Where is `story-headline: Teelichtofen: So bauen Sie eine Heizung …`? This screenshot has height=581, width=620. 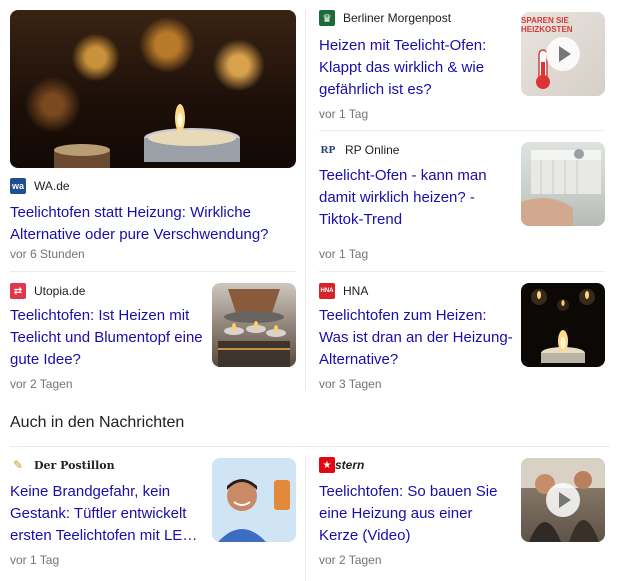 story-headline: Teelichtofen: So bauen Sie eine Heizung … is located at coordinates (414, 514).